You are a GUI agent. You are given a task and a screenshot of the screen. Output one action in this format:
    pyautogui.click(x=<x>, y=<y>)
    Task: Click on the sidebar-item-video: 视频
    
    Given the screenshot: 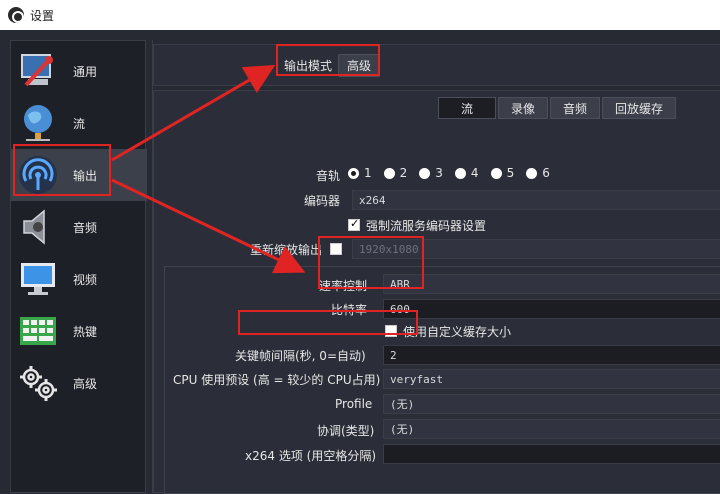 What is the action you would take?
    pyautogui.click(x=79, y=279)
    